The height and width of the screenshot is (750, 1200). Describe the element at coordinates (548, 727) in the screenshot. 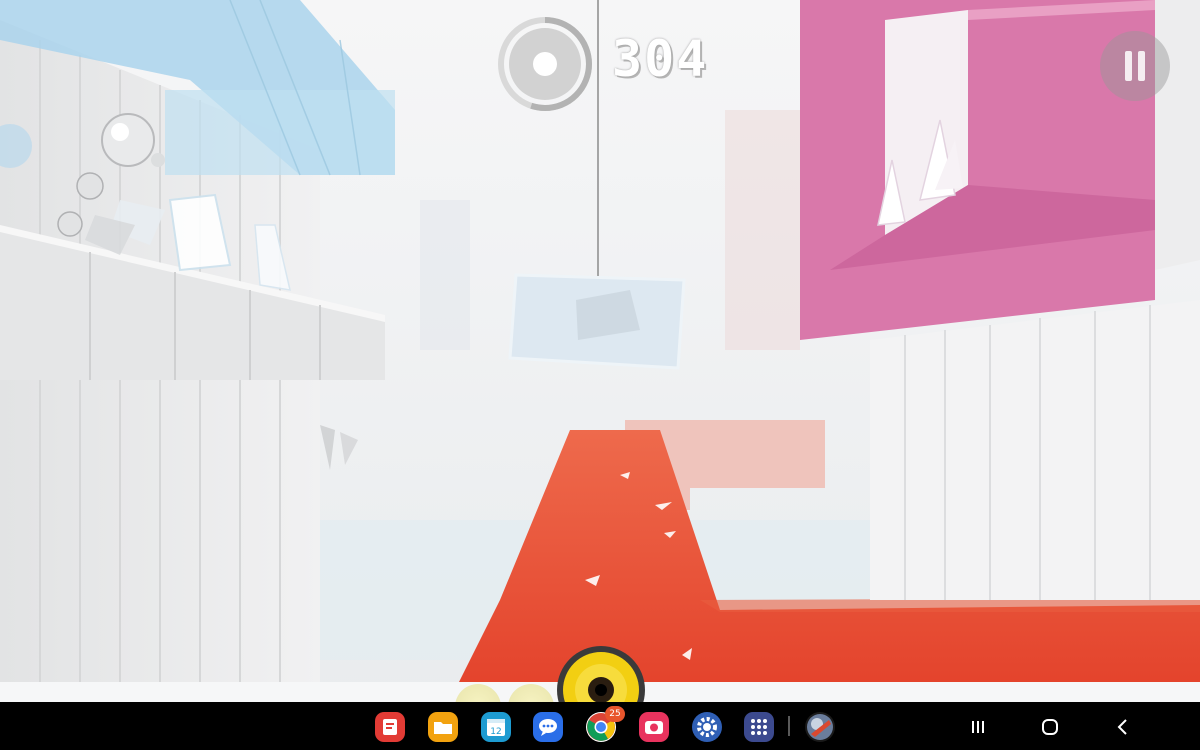

I see `messages-icon` at that location.